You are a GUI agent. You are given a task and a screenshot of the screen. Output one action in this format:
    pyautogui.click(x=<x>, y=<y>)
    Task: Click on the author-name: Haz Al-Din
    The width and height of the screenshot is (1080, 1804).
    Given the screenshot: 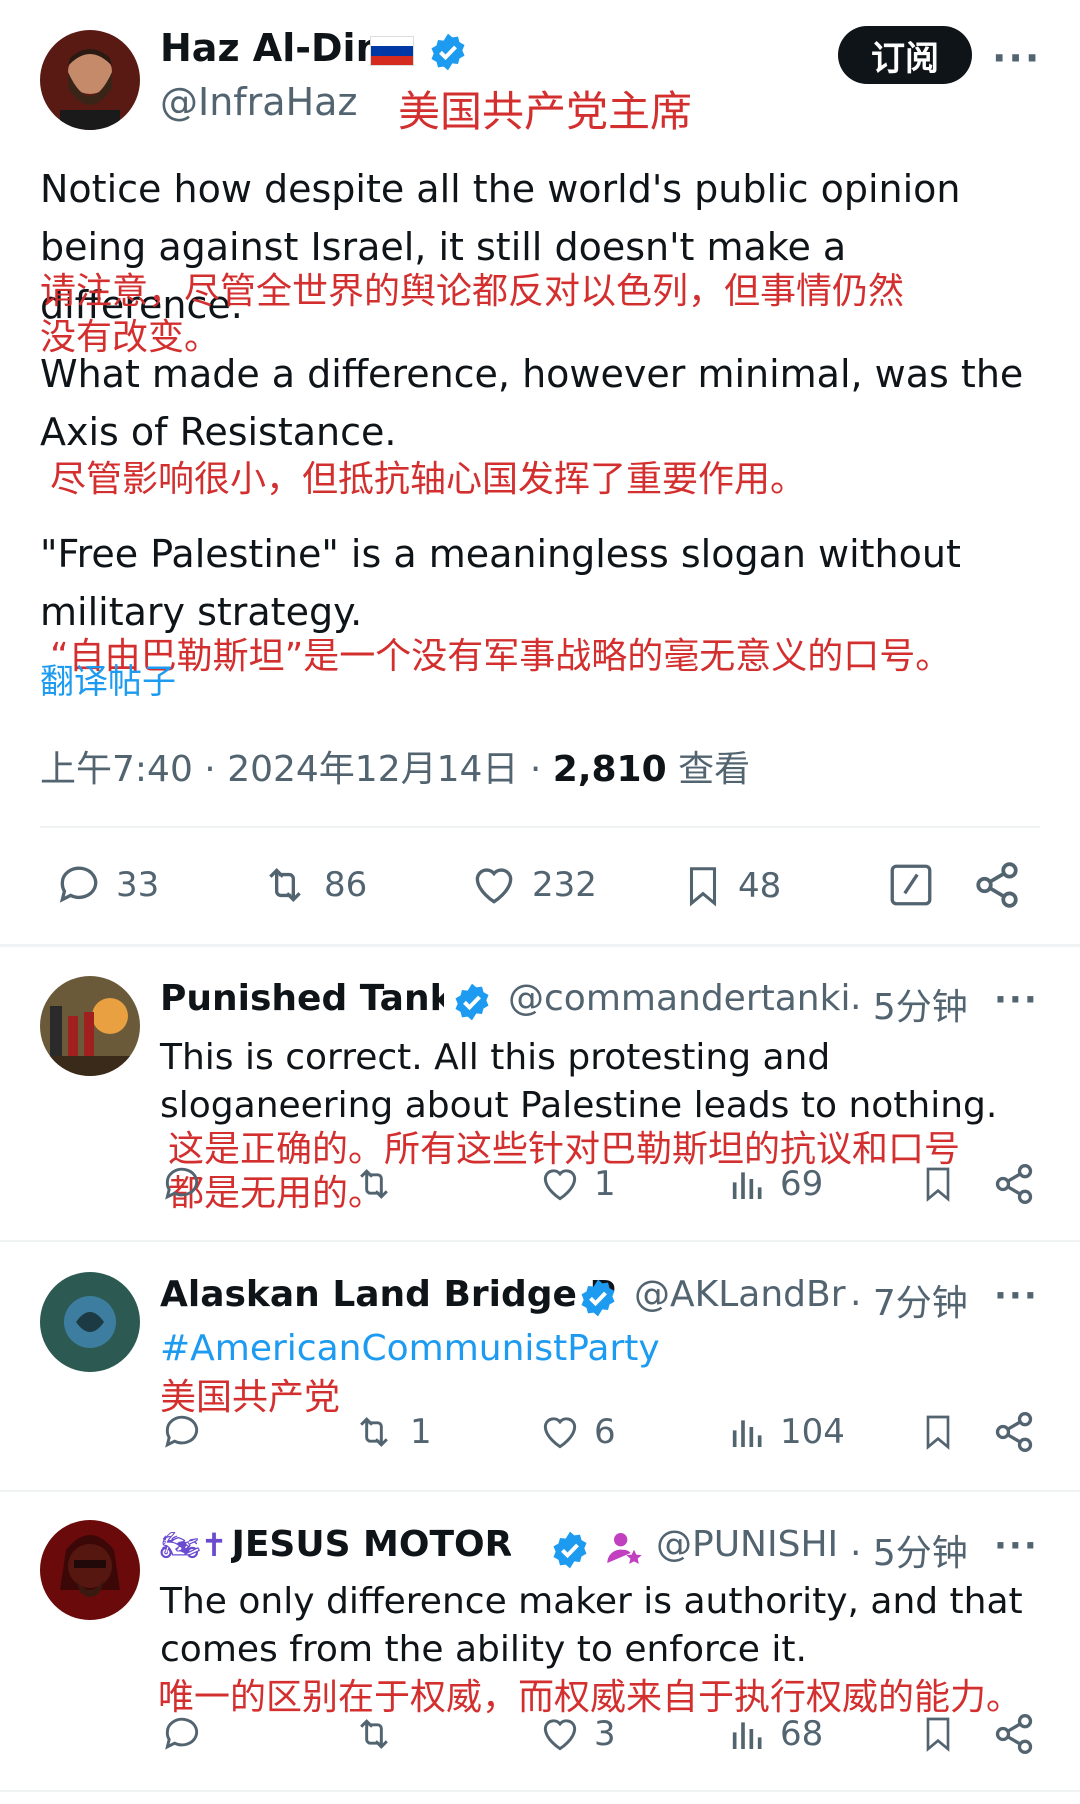 What is the action you would take?
    pyautogui.click(x=271, y=48)
    